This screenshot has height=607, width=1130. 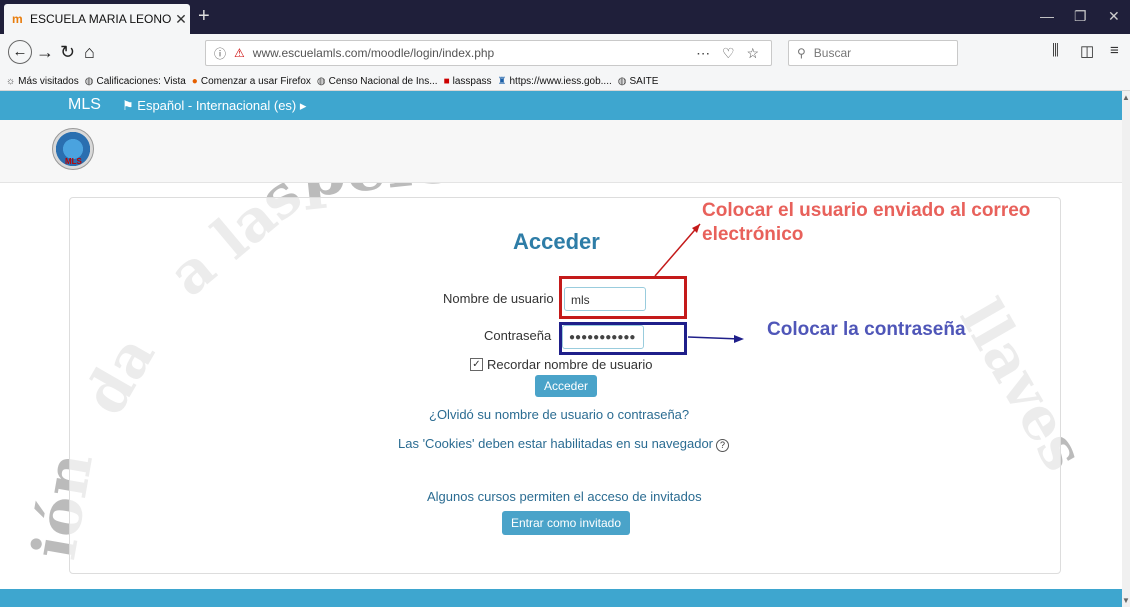 I want to click on password-arrowhead, so click(x=739, y=339).